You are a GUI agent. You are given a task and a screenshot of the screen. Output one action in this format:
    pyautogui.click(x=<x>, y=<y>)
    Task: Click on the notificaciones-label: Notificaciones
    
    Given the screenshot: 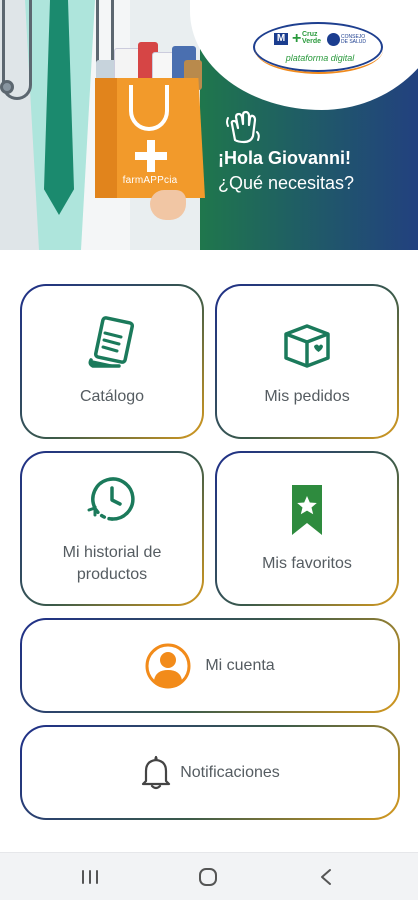 What is the action you would take?
    pyautogui.click(x=230, y=772)
    